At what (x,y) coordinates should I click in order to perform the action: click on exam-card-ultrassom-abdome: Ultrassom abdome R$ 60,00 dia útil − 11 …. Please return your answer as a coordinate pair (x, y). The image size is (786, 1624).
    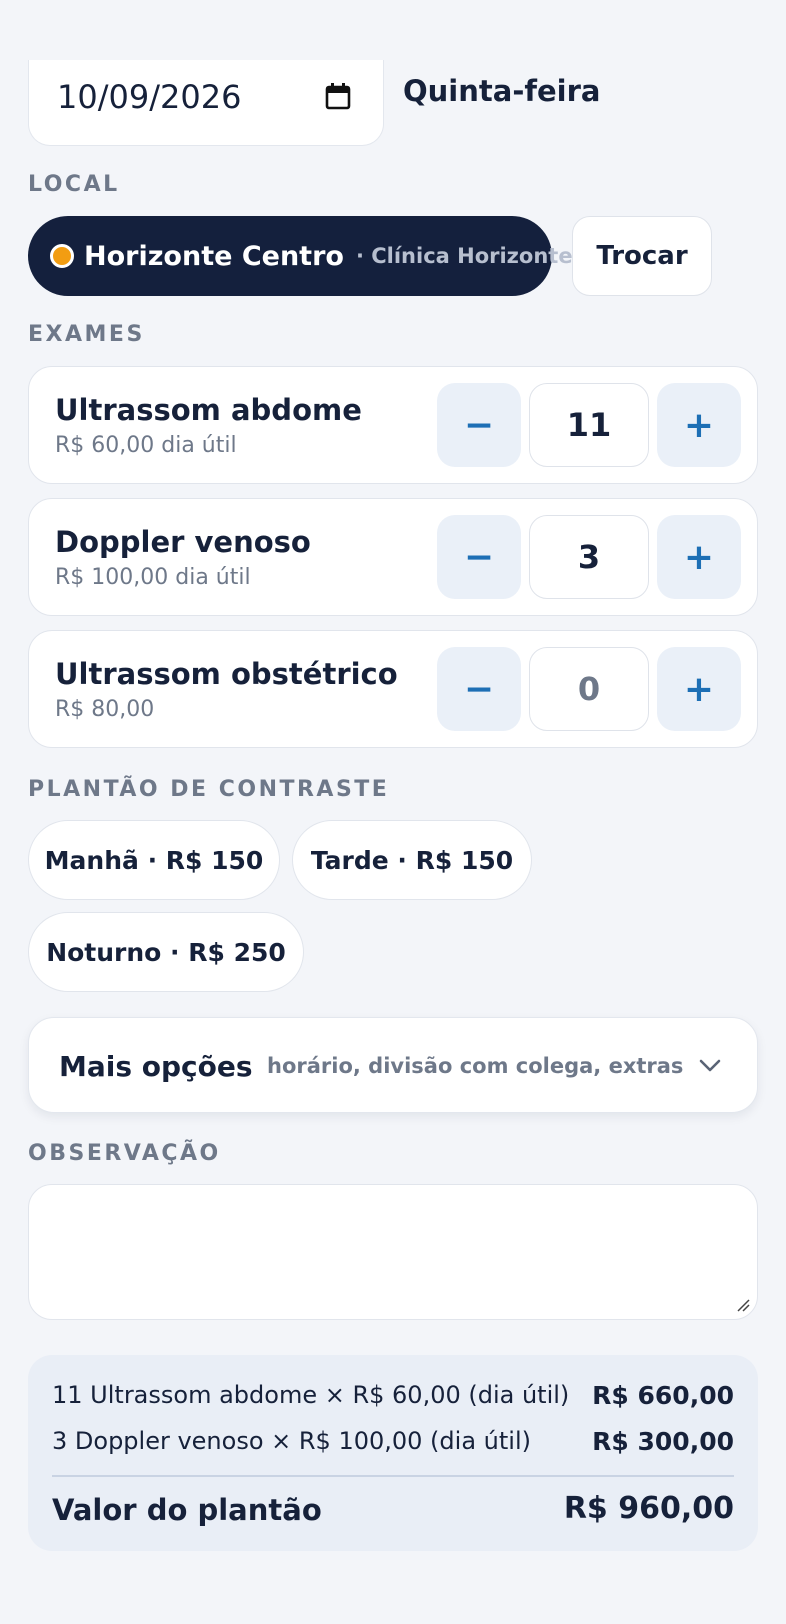
    Looking at the image, I should click on (393, 425).